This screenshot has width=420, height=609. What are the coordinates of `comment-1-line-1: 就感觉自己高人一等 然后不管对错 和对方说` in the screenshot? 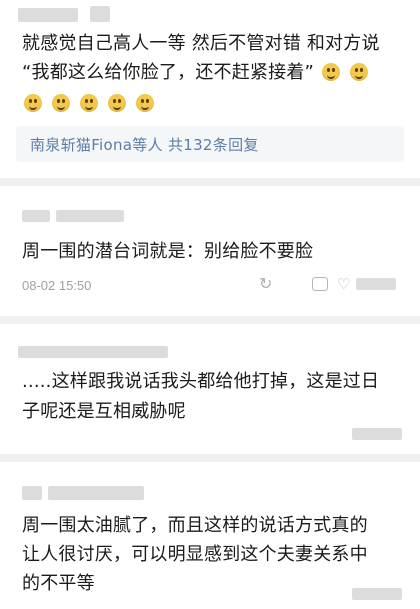 It's located at (201, 43).